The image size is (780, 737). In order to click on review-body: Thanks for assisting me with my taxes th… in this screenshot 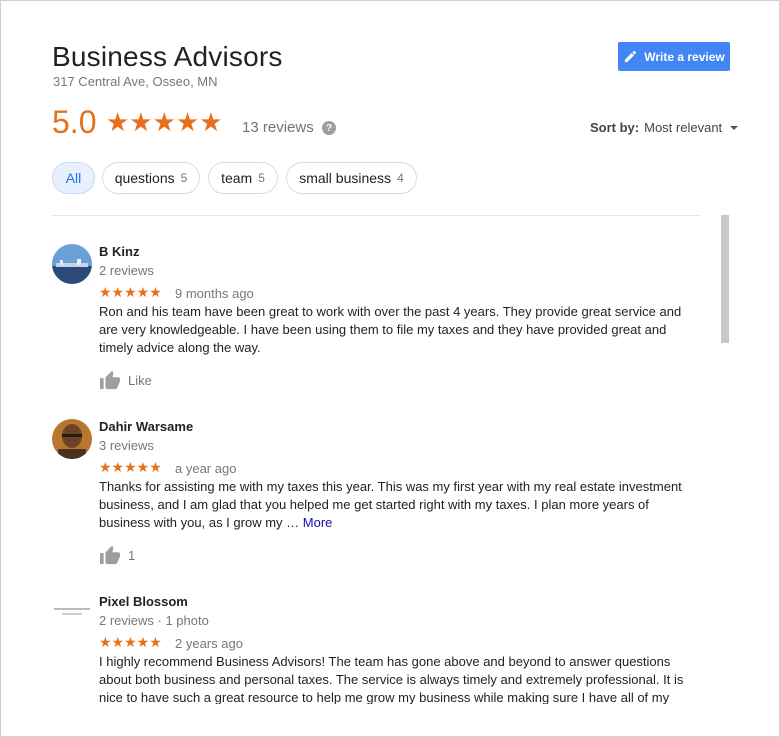, I will do `click(390, 504)`.